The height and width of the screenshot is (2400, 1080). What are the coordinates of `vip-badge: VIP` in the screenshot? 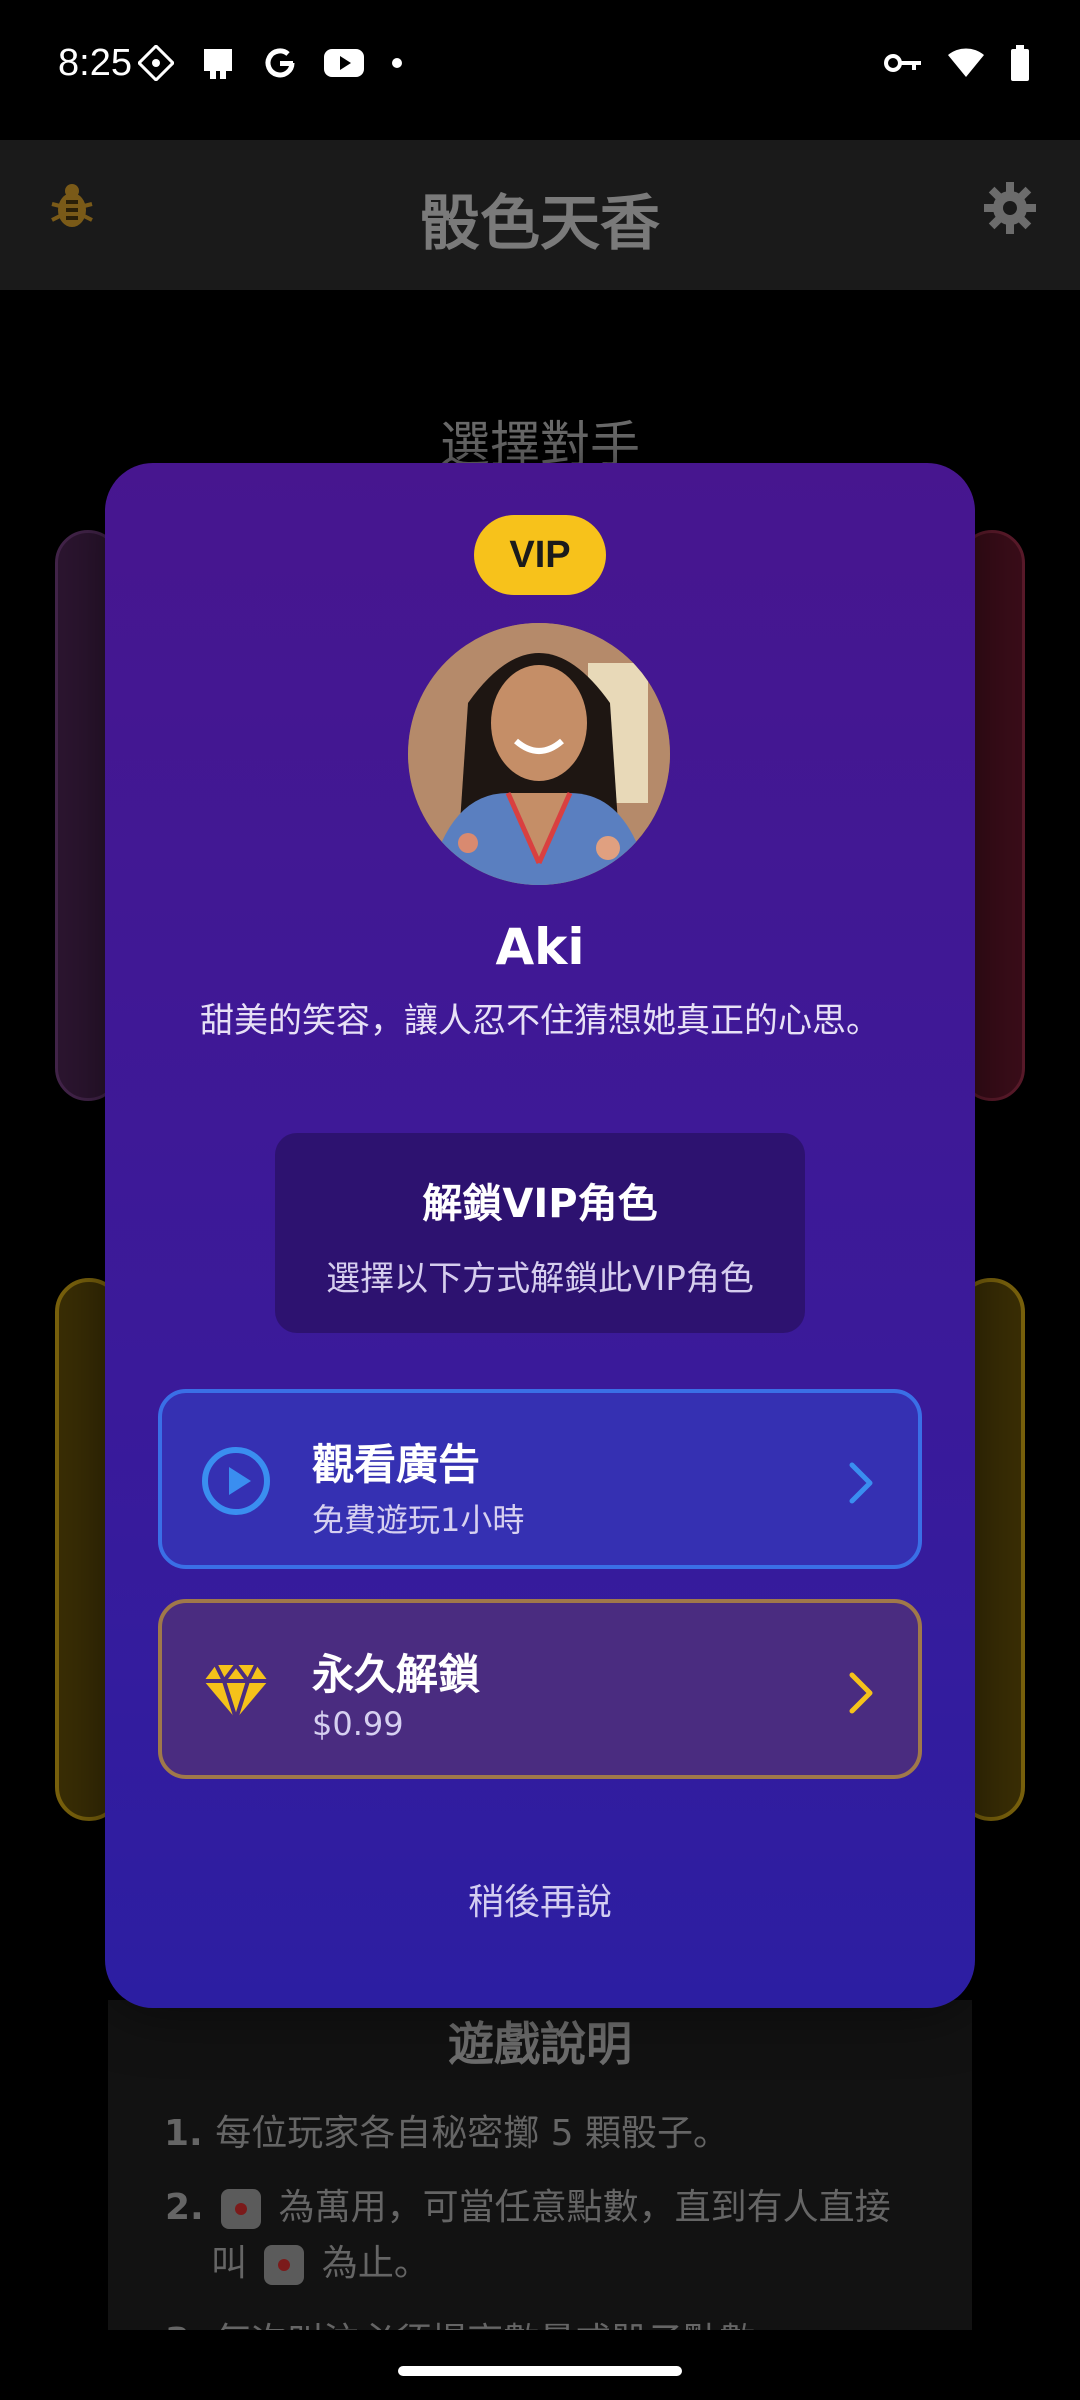 It's located at (540, 555).